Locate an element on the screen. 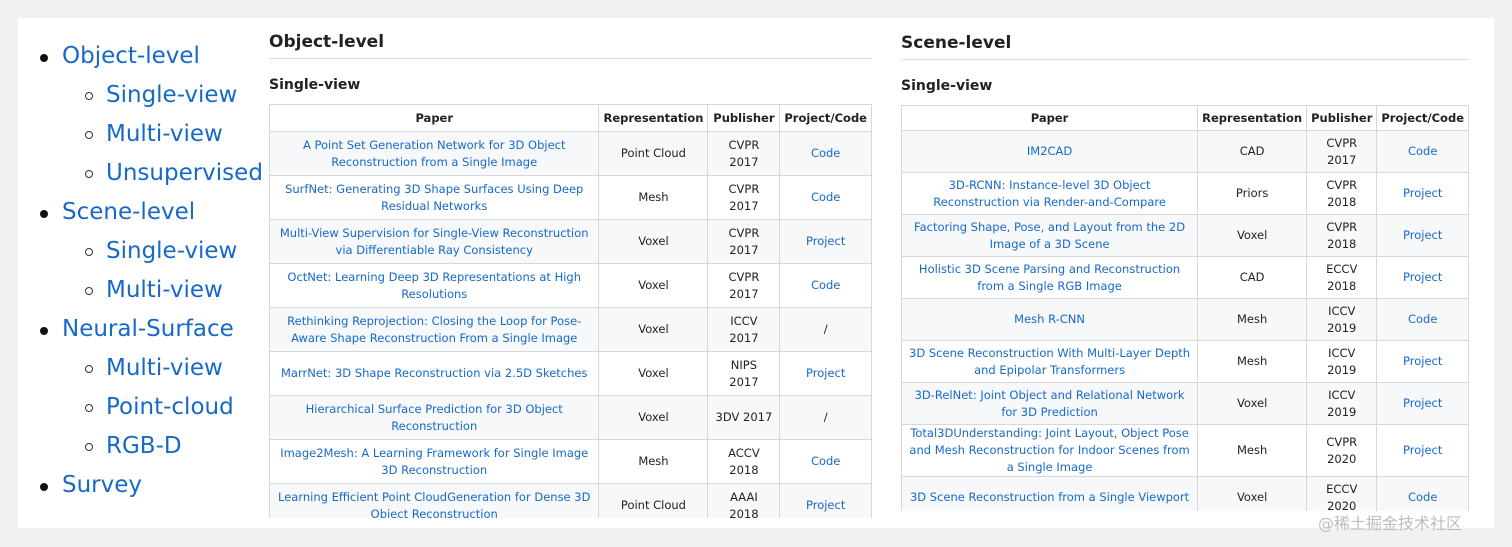  toc-subitem-scene-level-single-view: Single-view is located at coordinates (145, 253).